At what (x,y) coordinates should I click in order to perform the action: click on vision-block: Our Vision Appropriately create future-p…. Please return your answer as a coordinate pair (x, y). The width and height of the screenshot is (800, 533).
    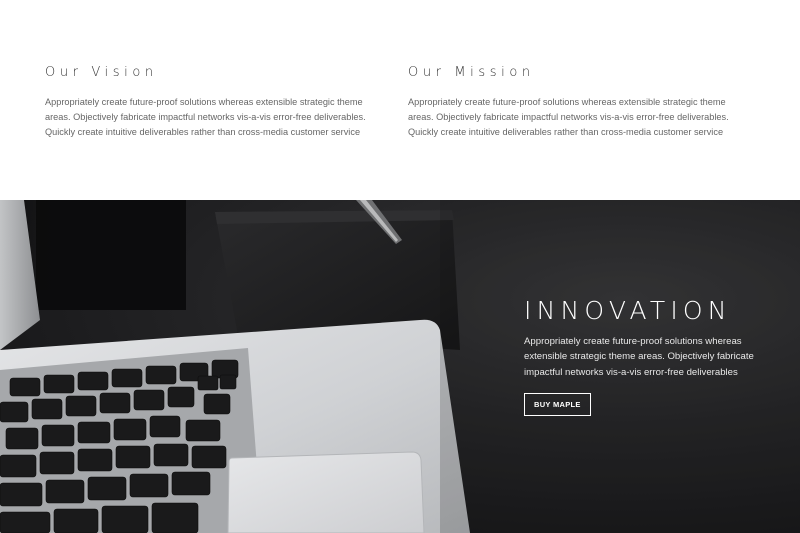
    Looking at the image, I should click on (210, 101).